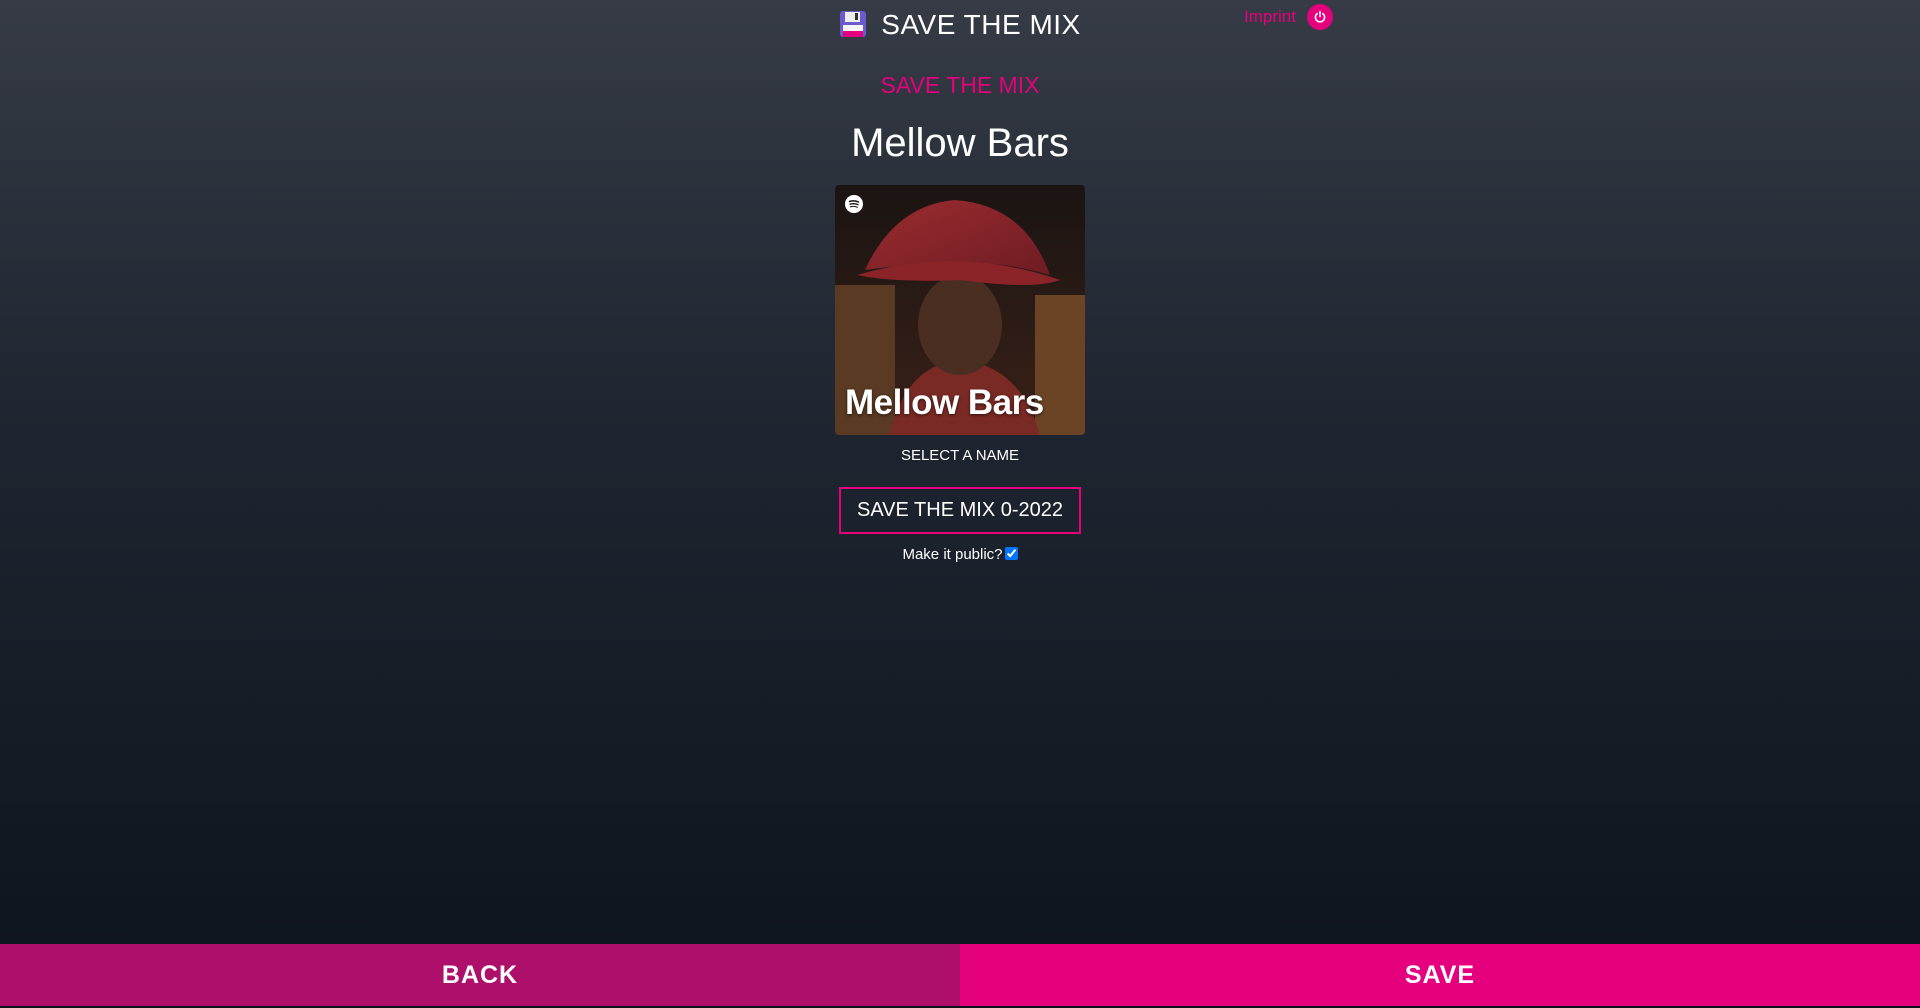 This screenshot has height=1008, width=1920. I want to click on app-title: SAVE THE MIX, so click(960, 27).